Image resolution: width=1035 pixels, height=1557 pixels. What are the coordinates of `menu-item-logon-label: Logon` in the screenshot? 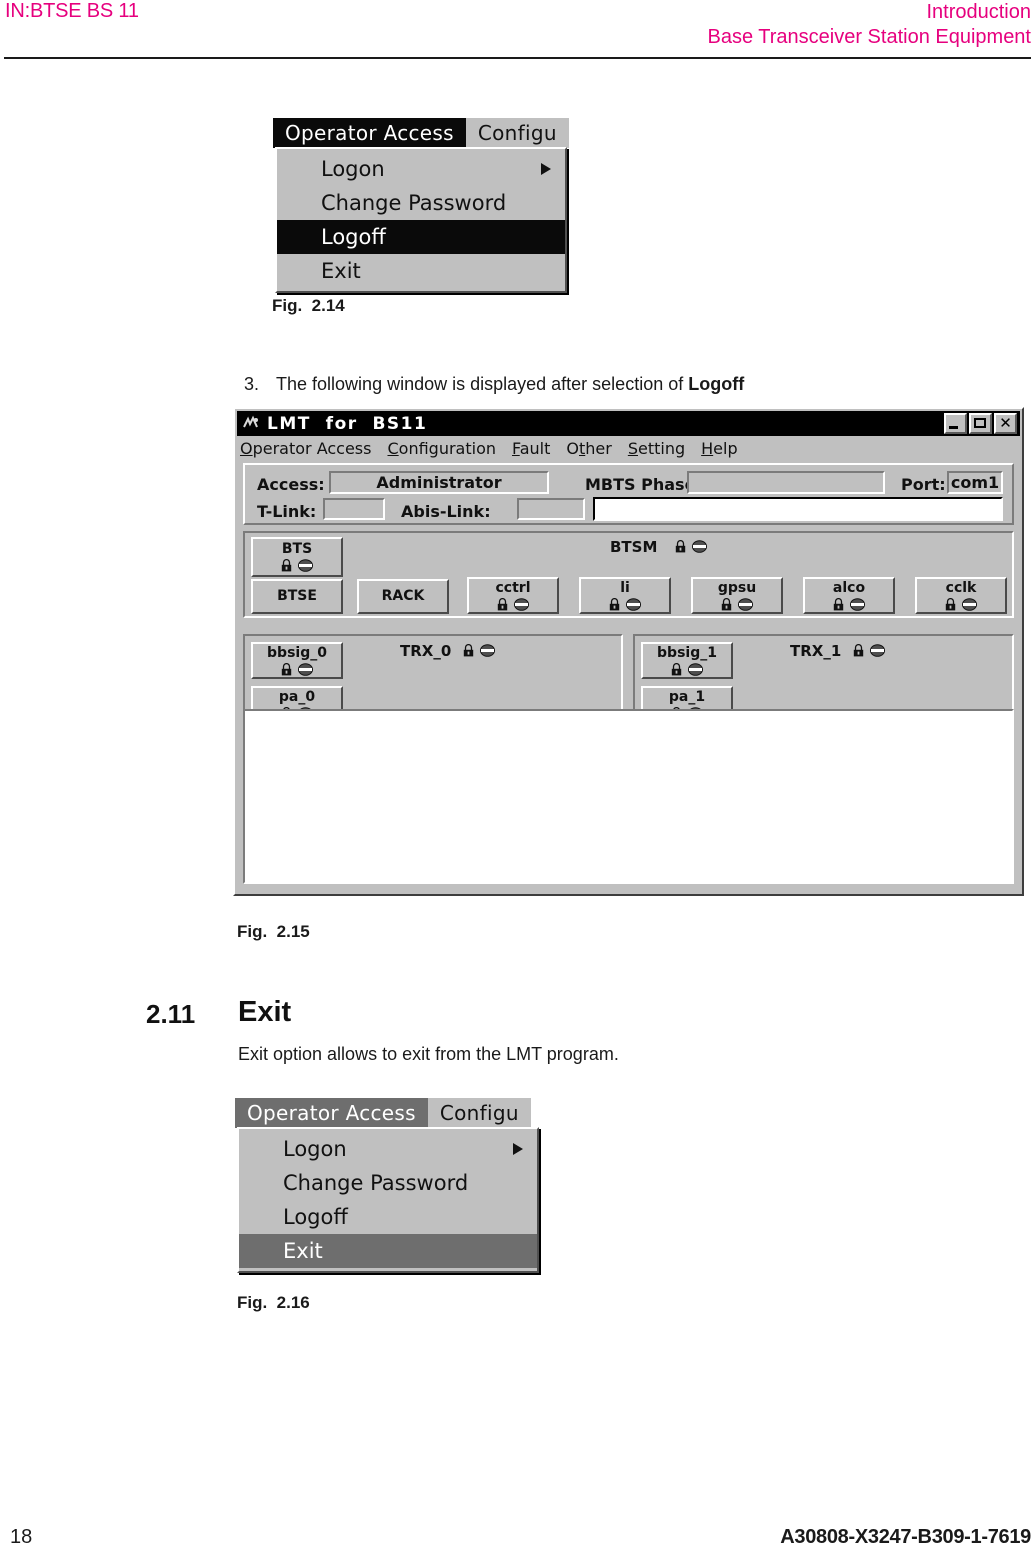 It's located at (315, 1149).